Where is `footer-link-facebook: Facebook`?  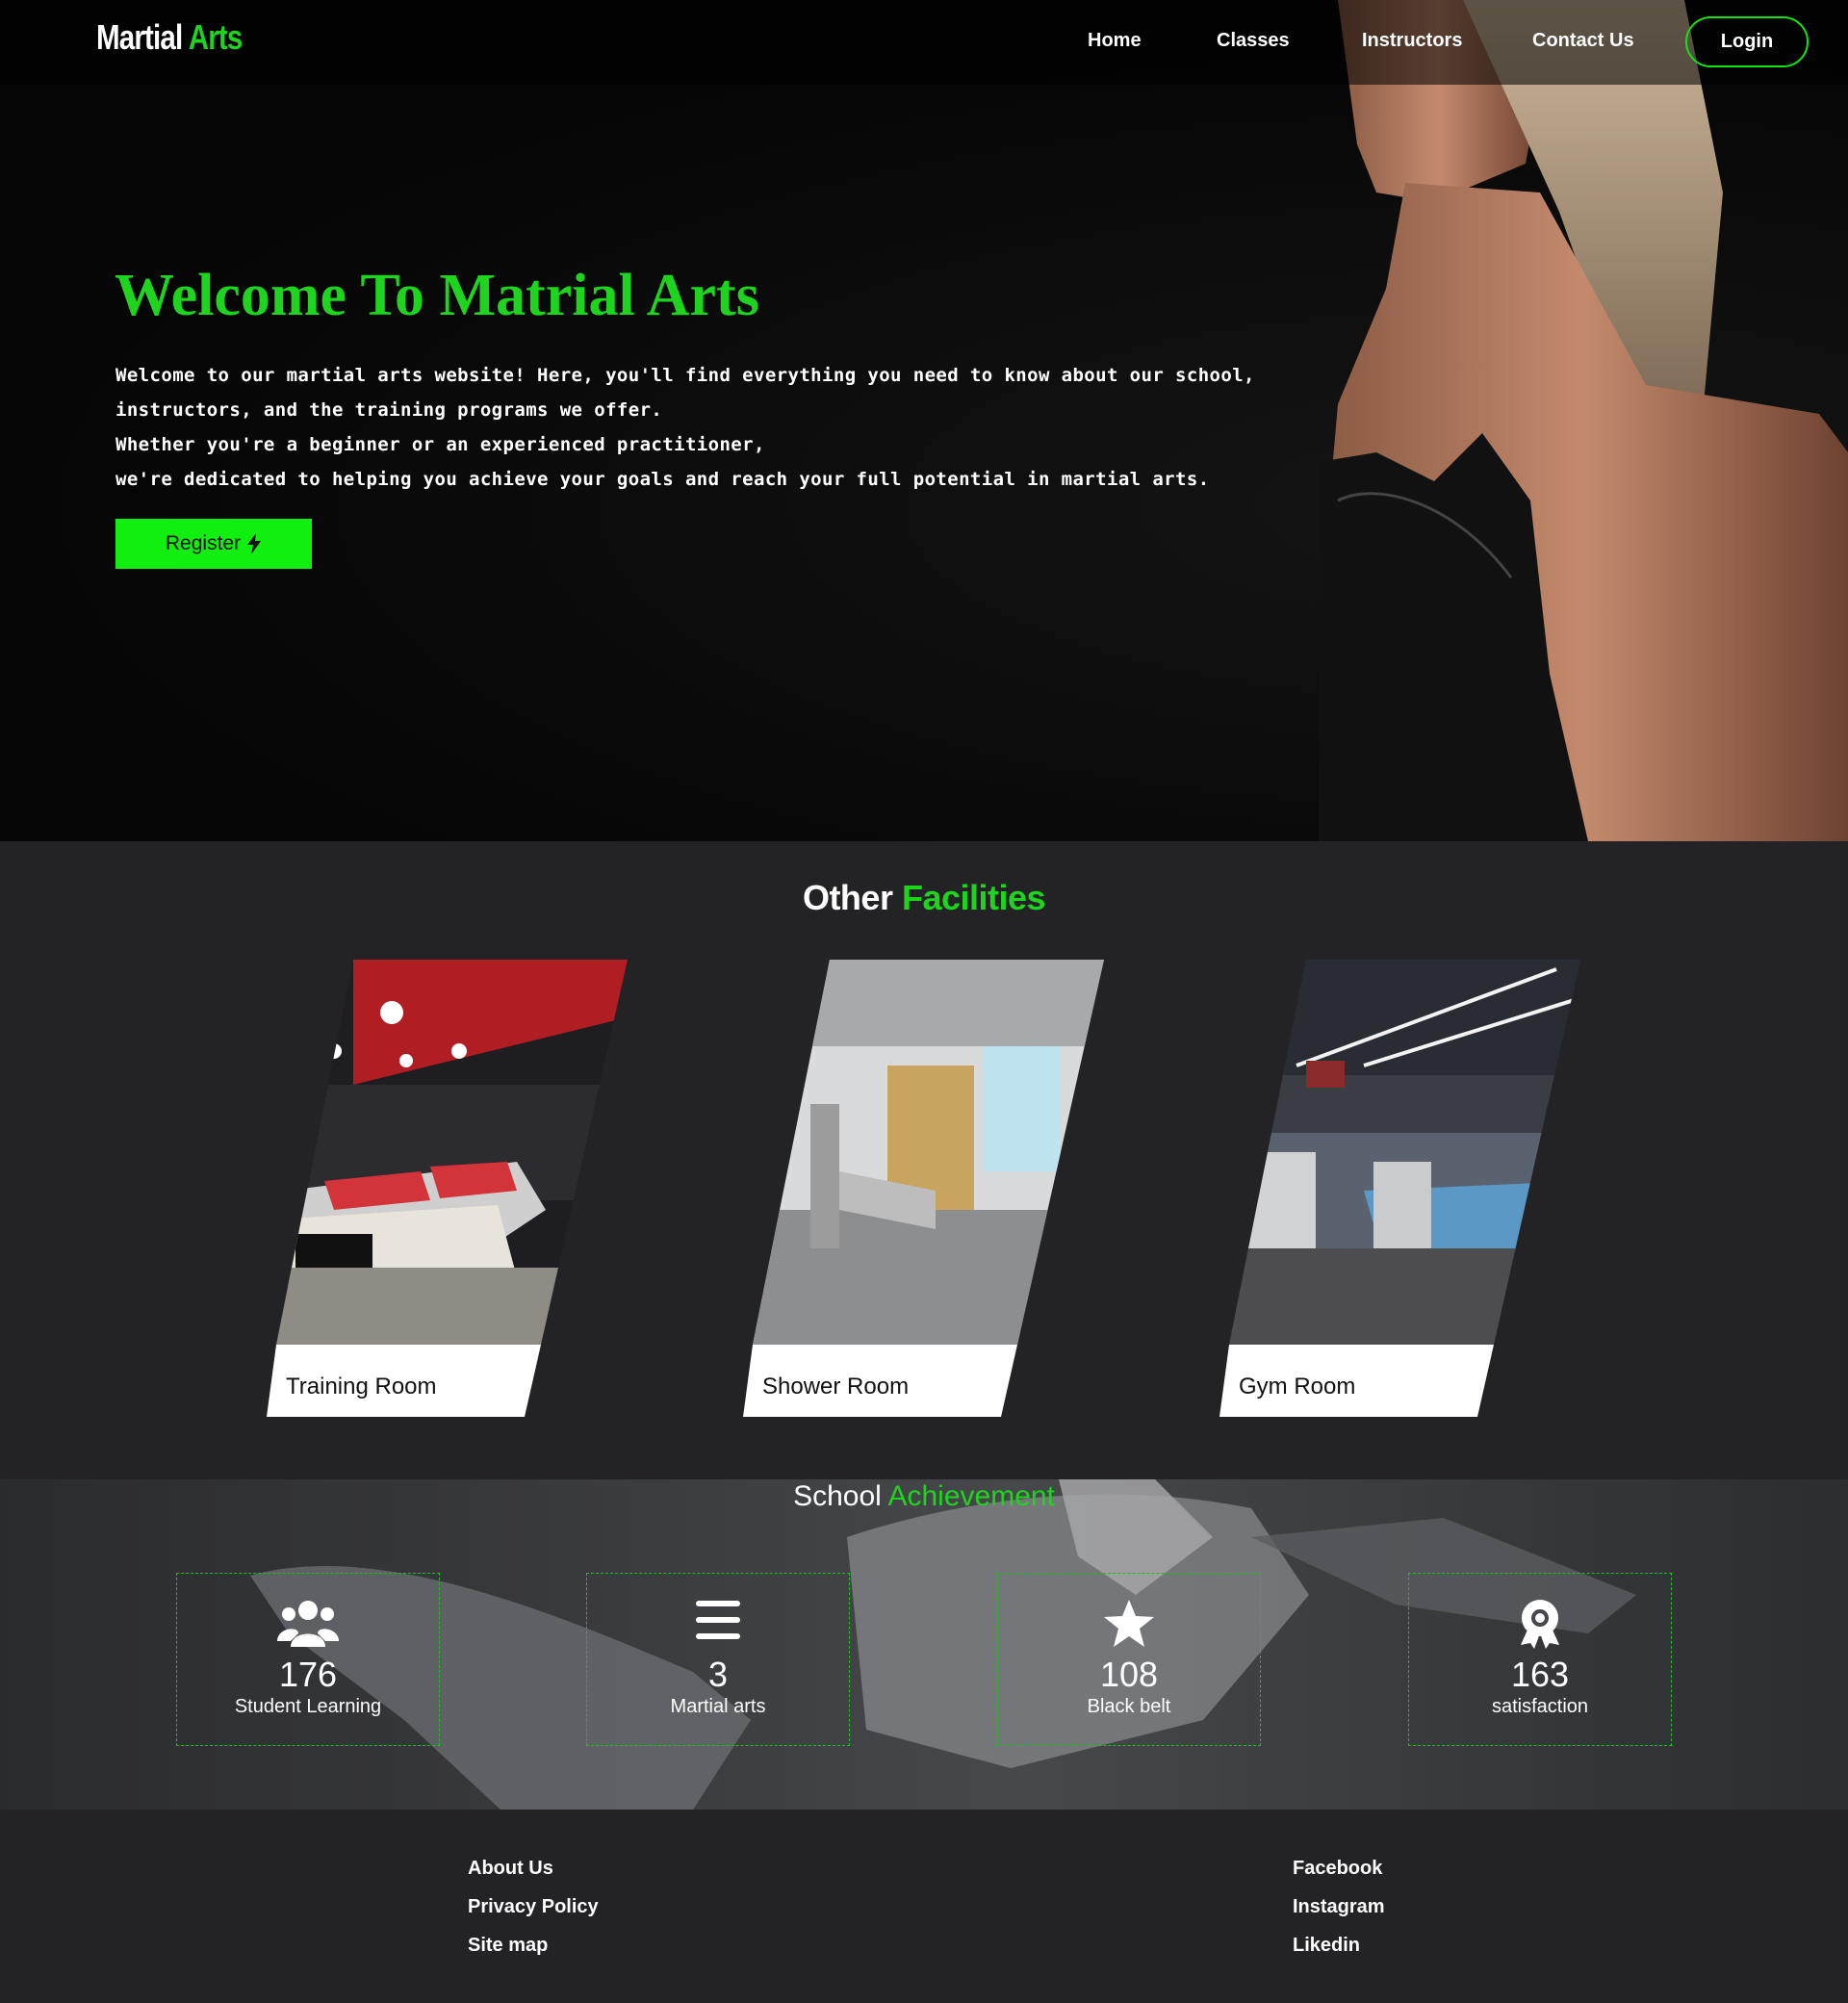 footer-link-facebook: Facebook is located at coordinates (1337, 1869).